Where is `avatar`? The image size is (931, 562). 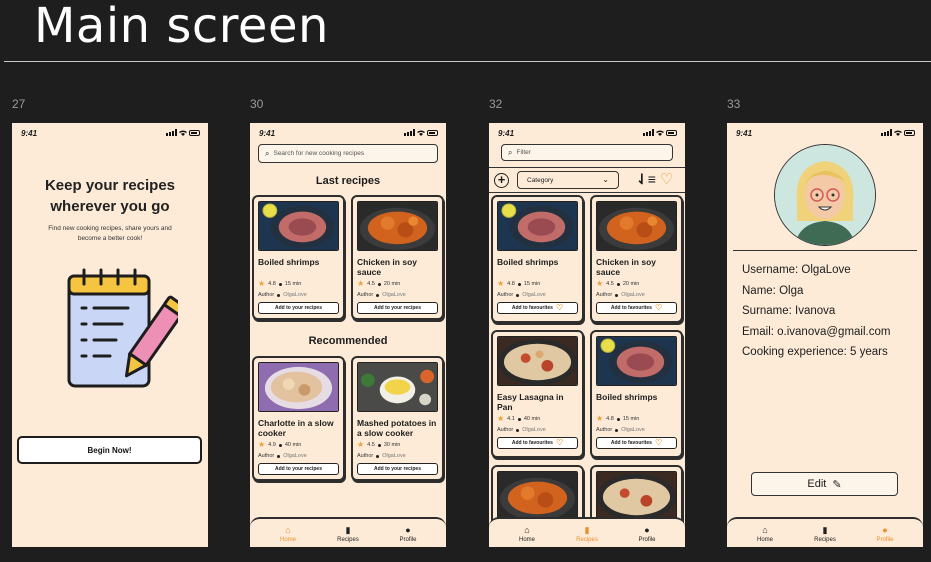 avatar is located at coordinates (825, 195).